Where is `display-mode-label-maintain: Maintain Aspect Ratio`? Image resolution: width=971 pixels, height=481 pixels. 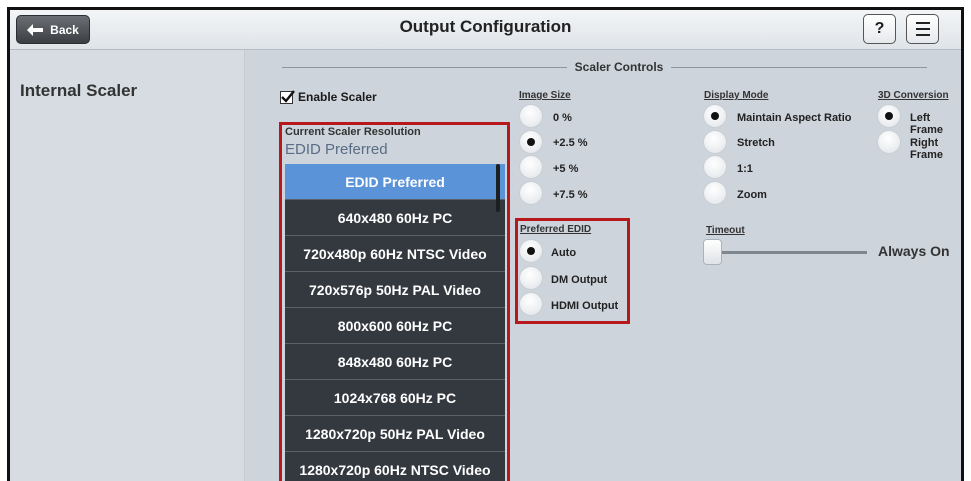
display-mode-label-maintain: Maintain Aspect Ratio is located at coordinates (794, 118).